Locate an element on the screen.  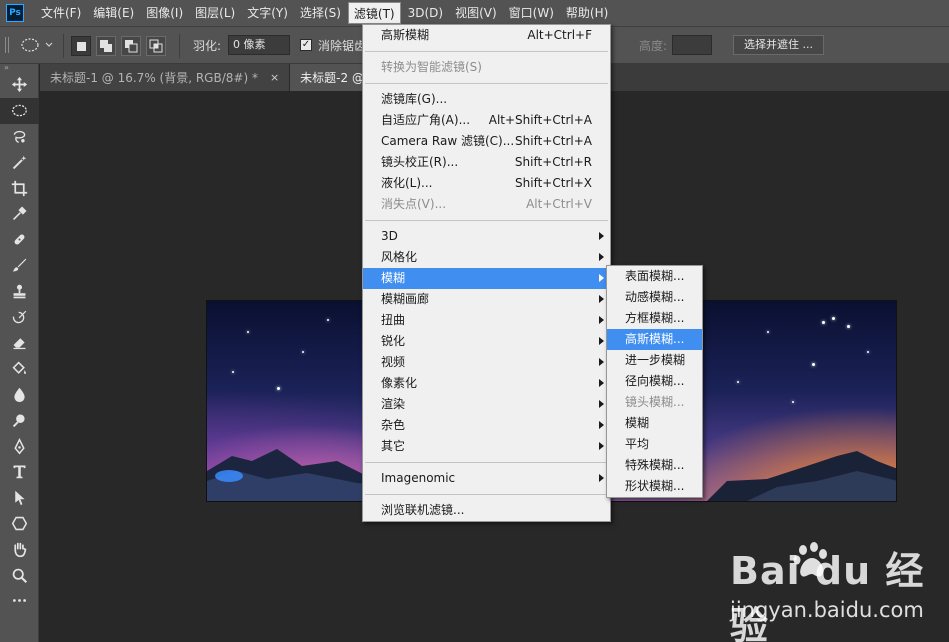
dodge-tool-icon is located at coordinates (19, 420).